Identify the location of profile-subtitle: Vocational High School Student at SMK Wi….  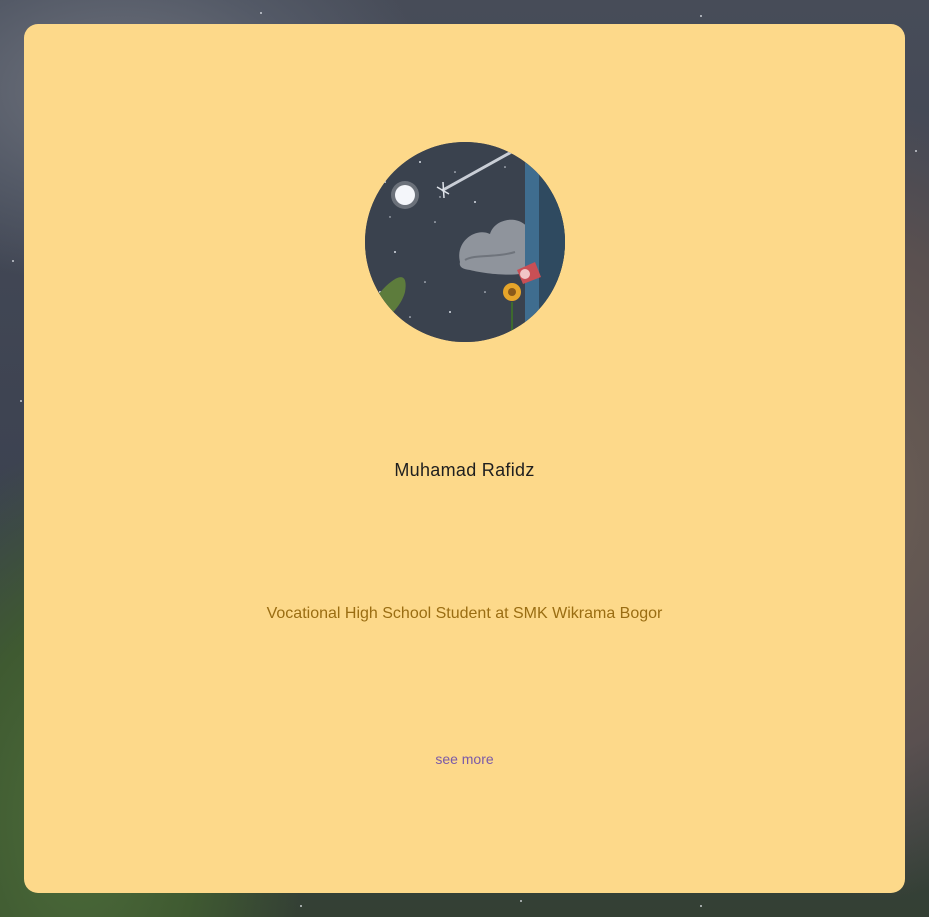
(464, 613).